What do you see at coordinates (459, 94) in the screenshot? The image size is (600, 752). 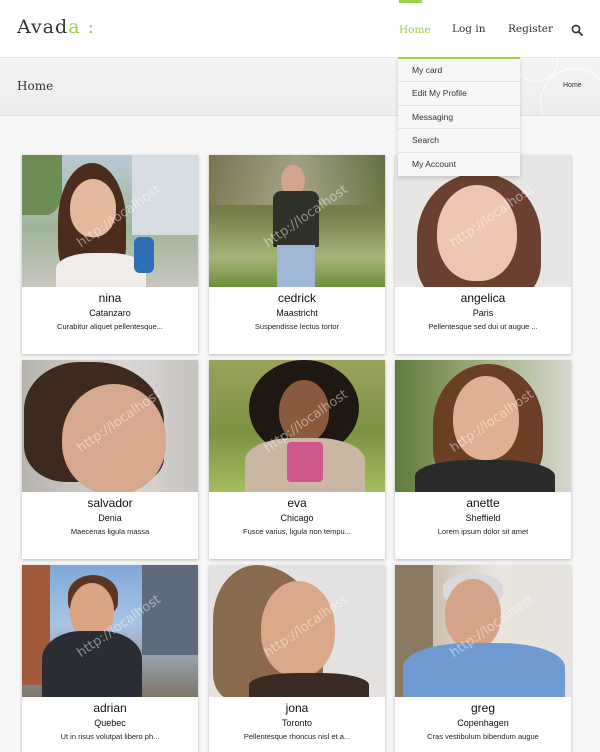 I see `menu-item-edit-profile: Edit My Profile` at bounding box center [459, 94].